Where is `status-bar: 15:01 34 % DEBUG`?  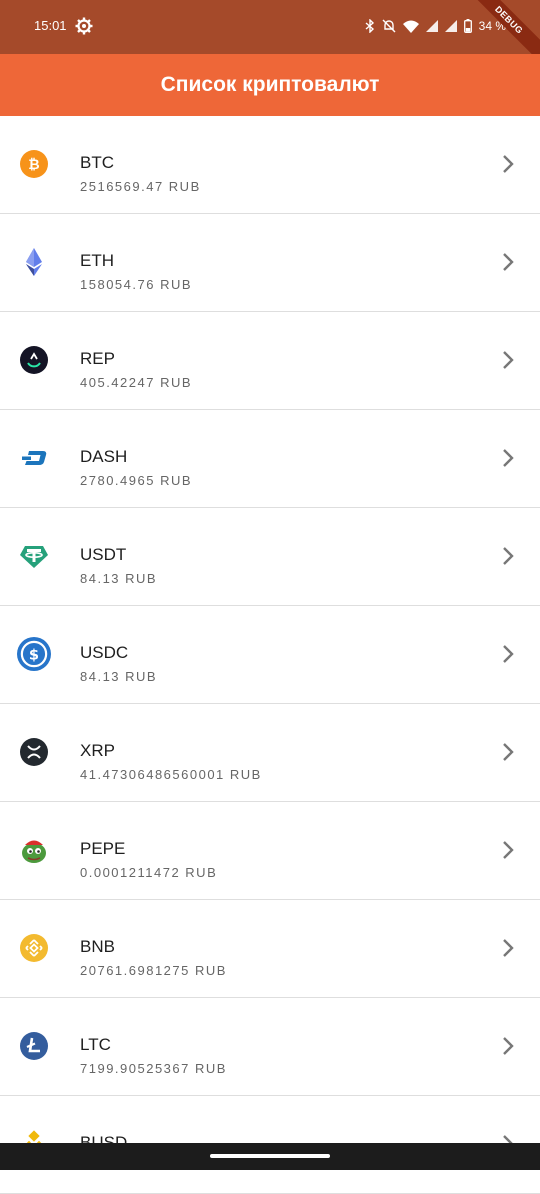 status-bar: 15:01 34 % DEBUG is located at coordinates (270, 32).